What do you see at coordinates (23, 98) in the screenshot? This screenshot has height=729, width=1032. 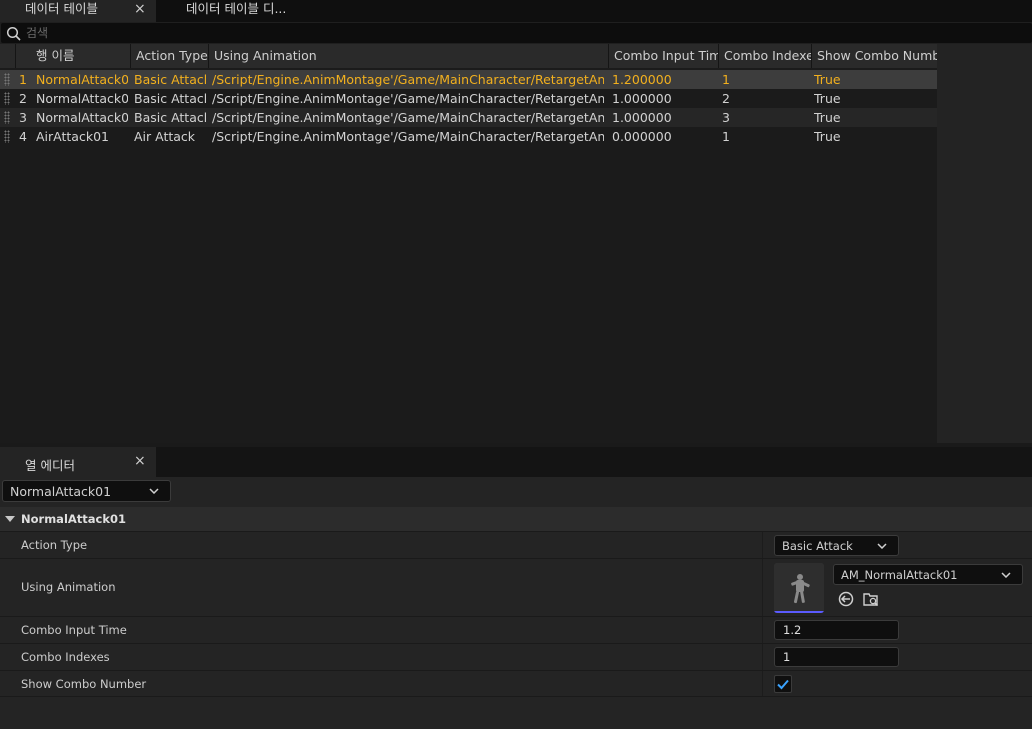 I see `row-number: 2` at bounding box center [23, 98].